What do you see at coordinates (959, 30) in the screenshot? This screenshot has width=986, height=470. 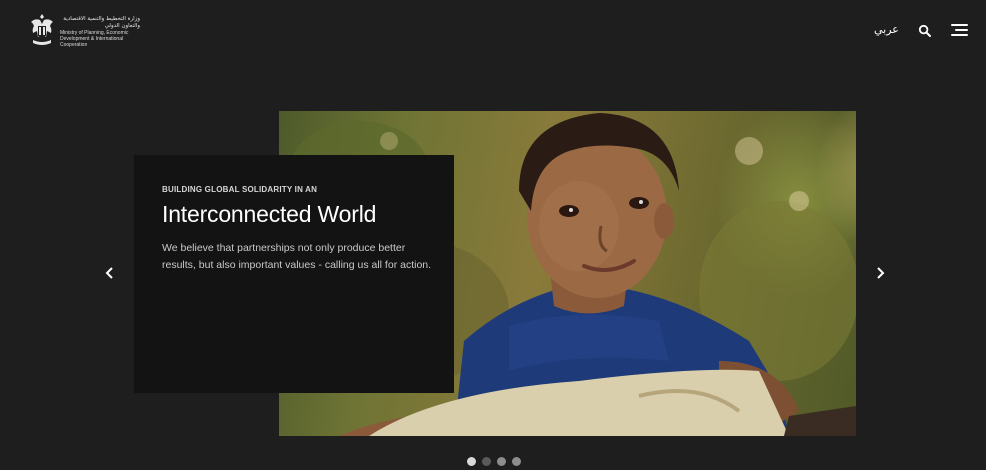 I see `menu-button` at bounding box center [959, 30].